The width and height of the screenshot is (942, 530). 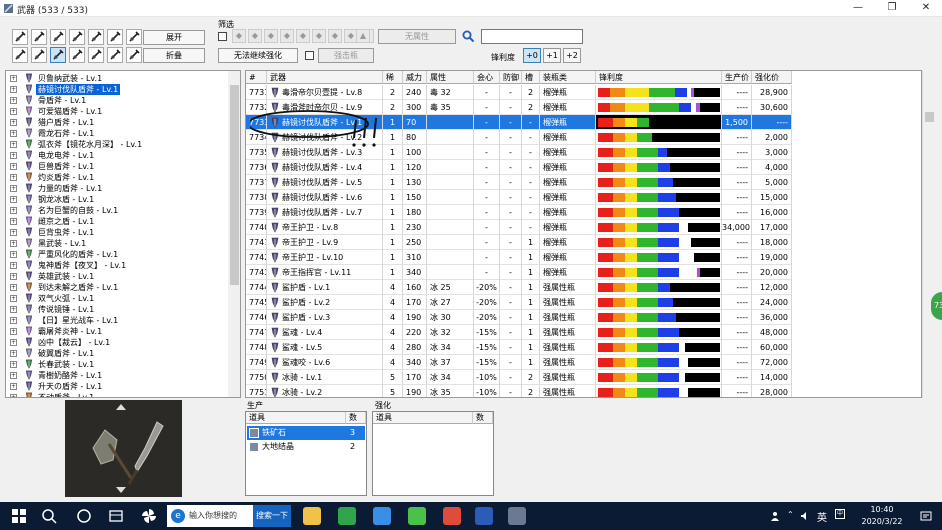 What do you see at coordinates (272, 516) in the screenshot?
I see `taskbar-search-button: 搜索一下` at bounding box center [272, 516].